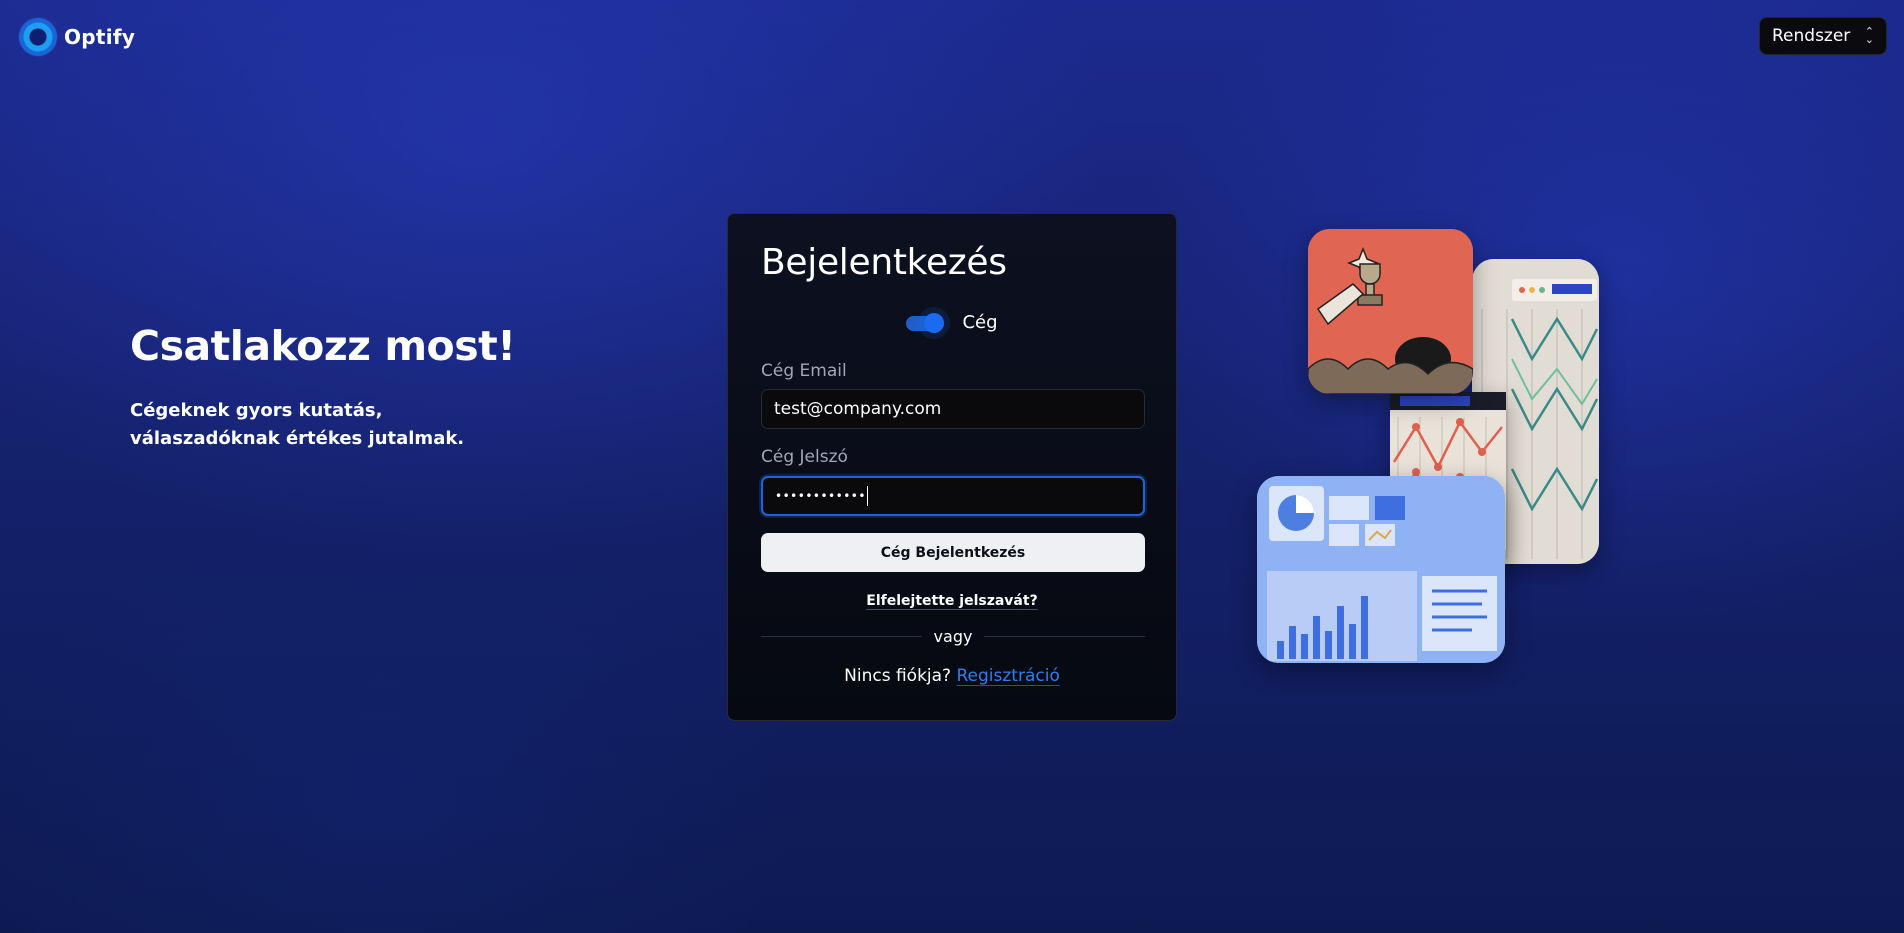  I want to click on toggle-thumb, so click(934, 322).